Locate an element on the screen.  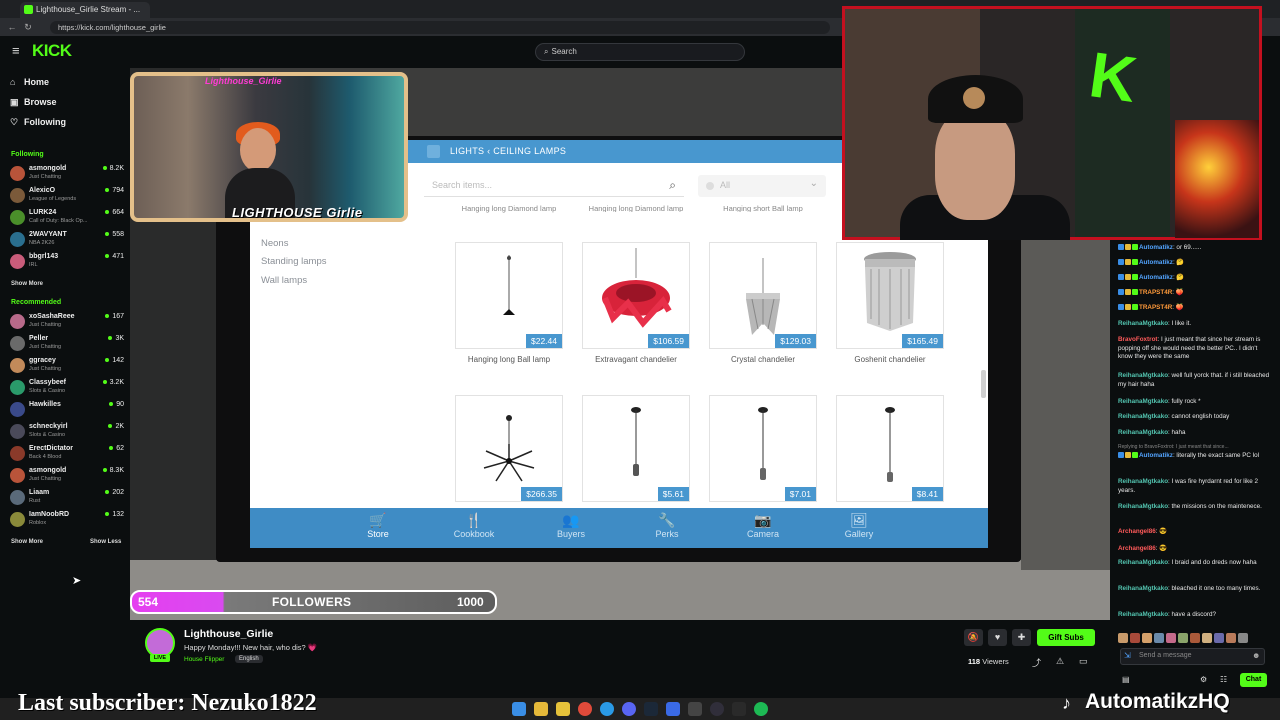
reload-icon: ↻ is located at coordinates (28, 27).